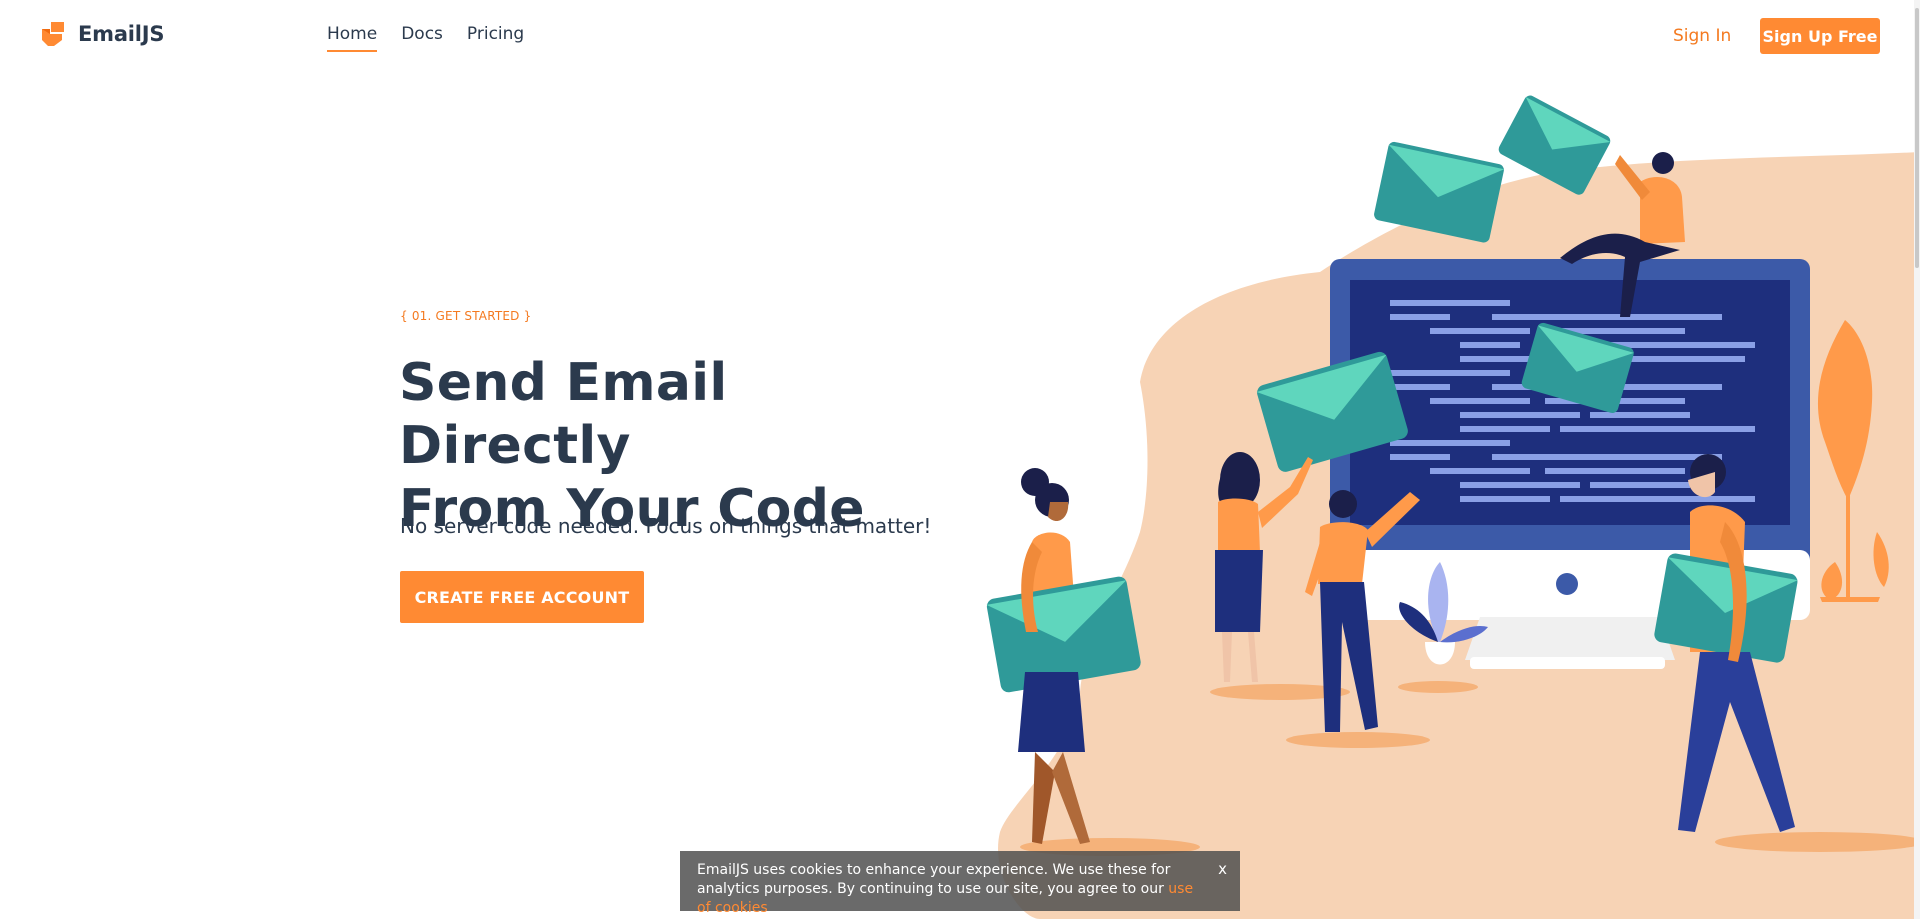 The width and height of the screenshot is (1920, 919). Describe the element at coordinates (1222, 869) in the screenshot. I see `cookie-close-button: x` at that location.